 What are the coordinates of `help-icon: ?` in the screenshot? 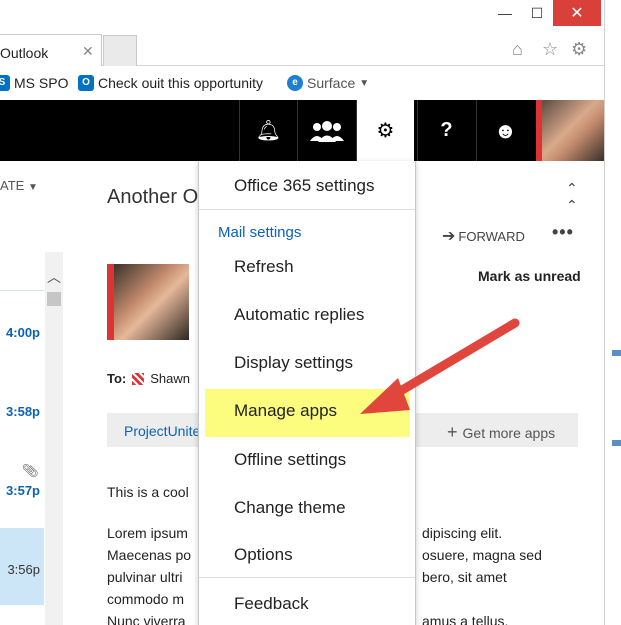 It's located at (446, 130).